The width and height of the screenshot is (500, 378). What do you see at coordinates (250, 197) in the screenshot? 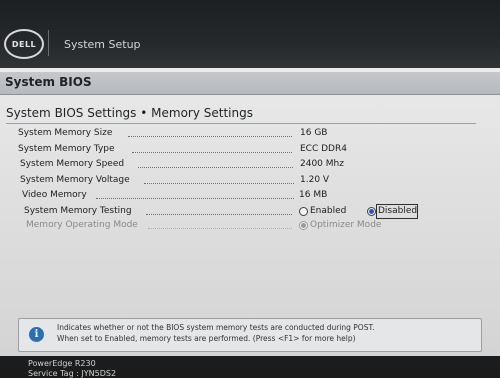
I see `setting-row-video-memory: Video Memory 16 MB` at bounding box center [250, 197].